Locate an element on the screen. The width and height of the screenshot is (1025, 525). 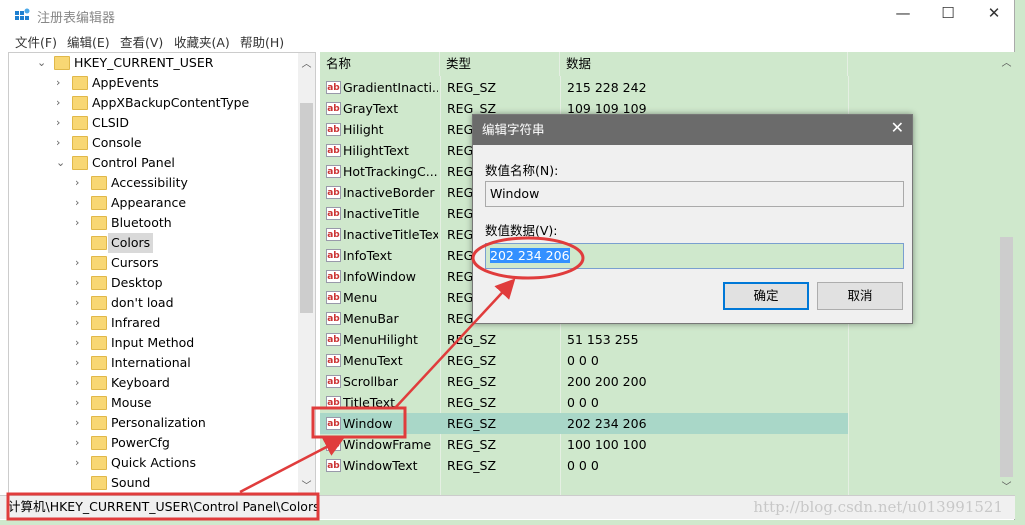
tree-item-label: AppEvents is located at coordinates (125, 82).